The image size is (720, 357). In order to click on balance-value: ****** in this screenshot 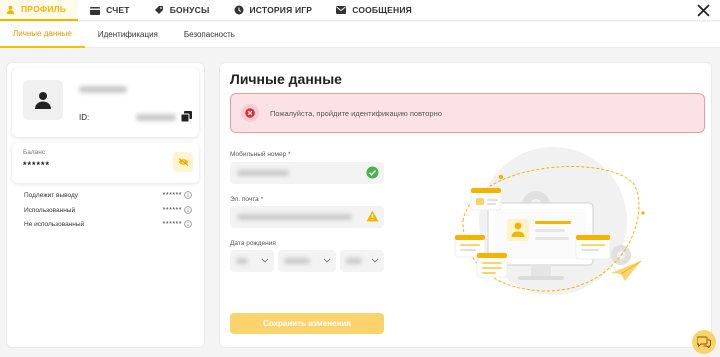, I will do `click(37, 165)`.